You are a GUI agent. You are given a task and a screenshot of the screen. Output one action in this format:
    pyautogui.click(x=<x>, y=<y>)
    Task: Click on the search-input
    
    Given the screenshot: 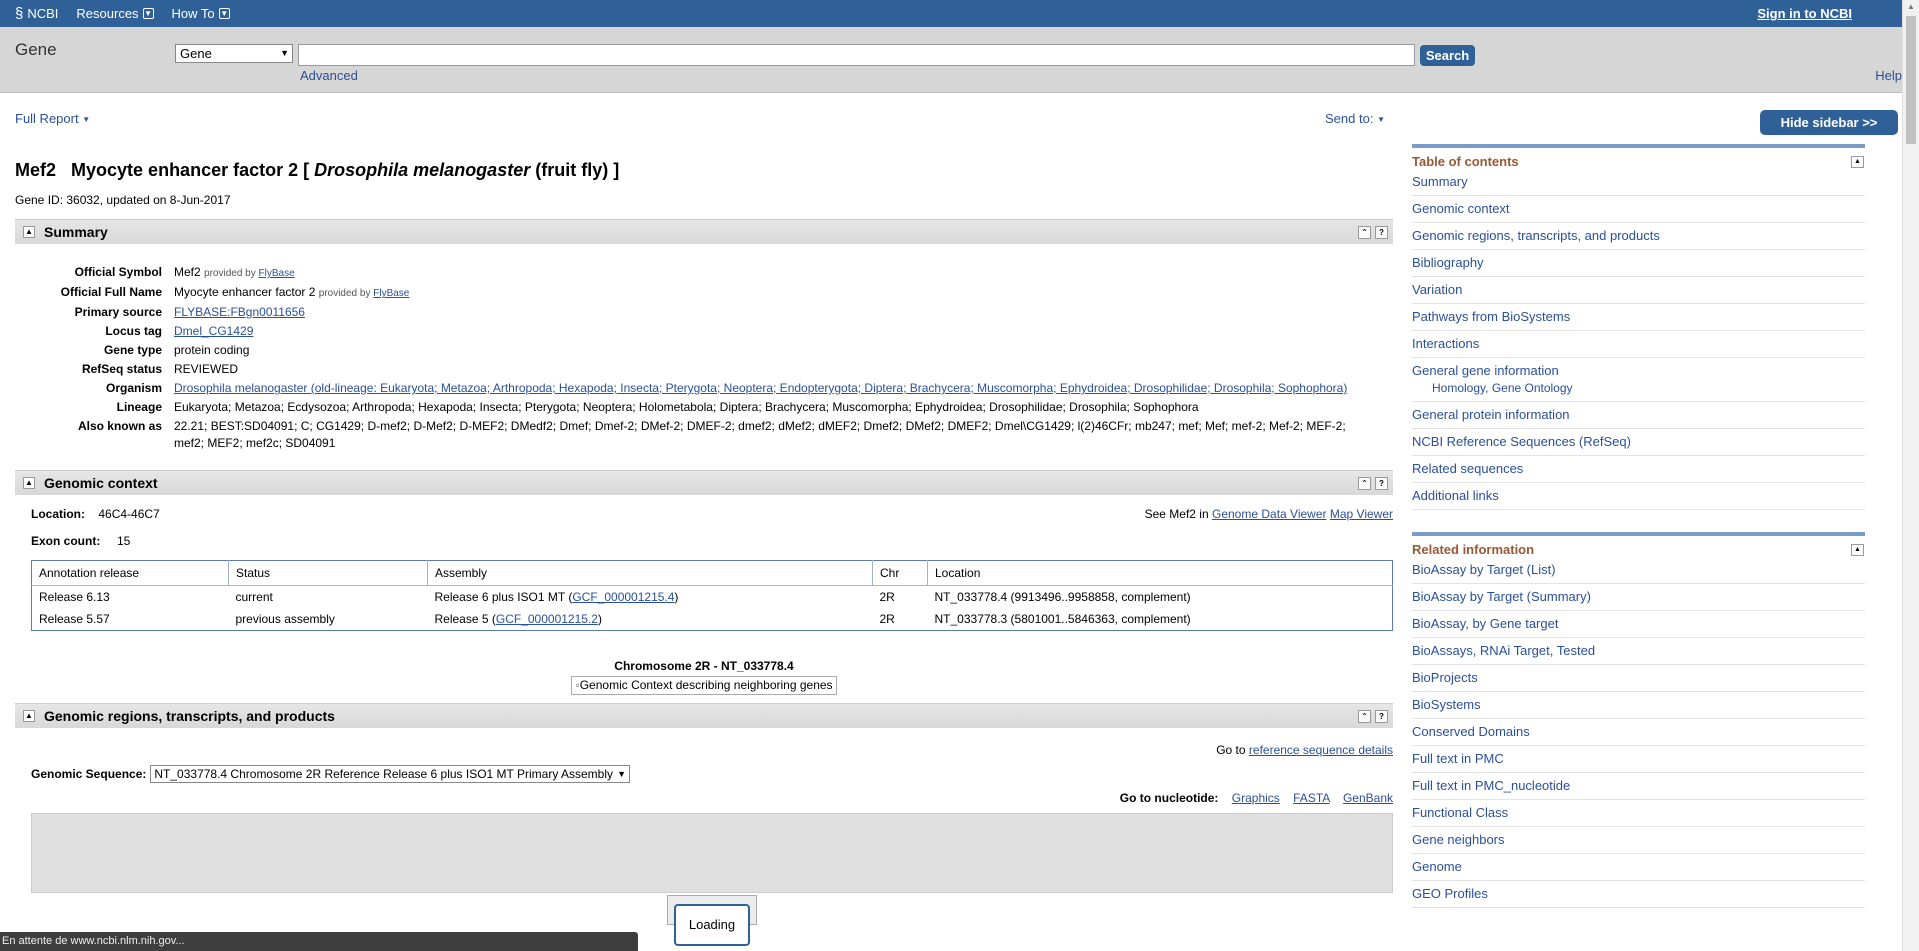 What is the action you would take?
    pyautogui.click(x=856, y=55)
    